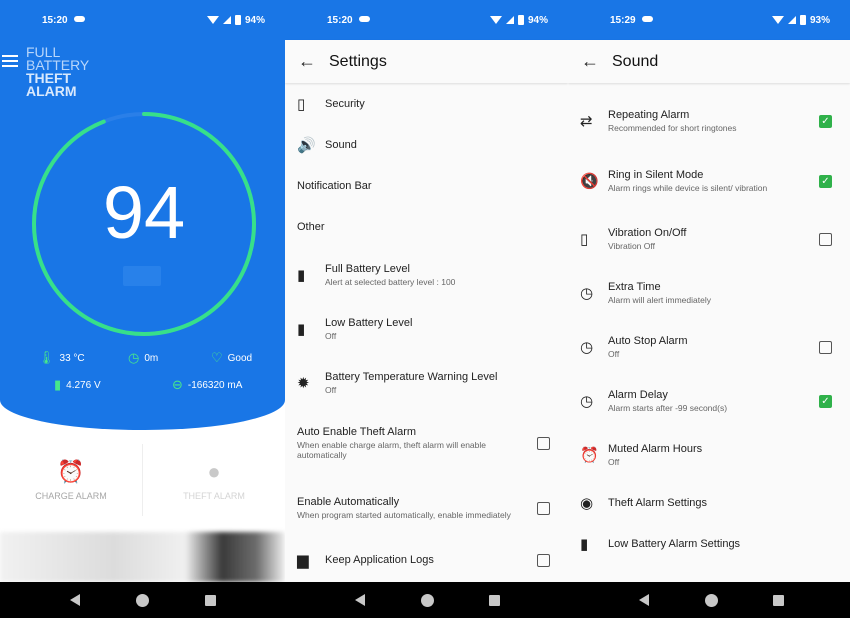 This screenshot has width=850, height=618. Describe the element at coordinates (71, 496) in the screenshot. I see `charge-alarm-label: CHARGE ALARM` at that location.